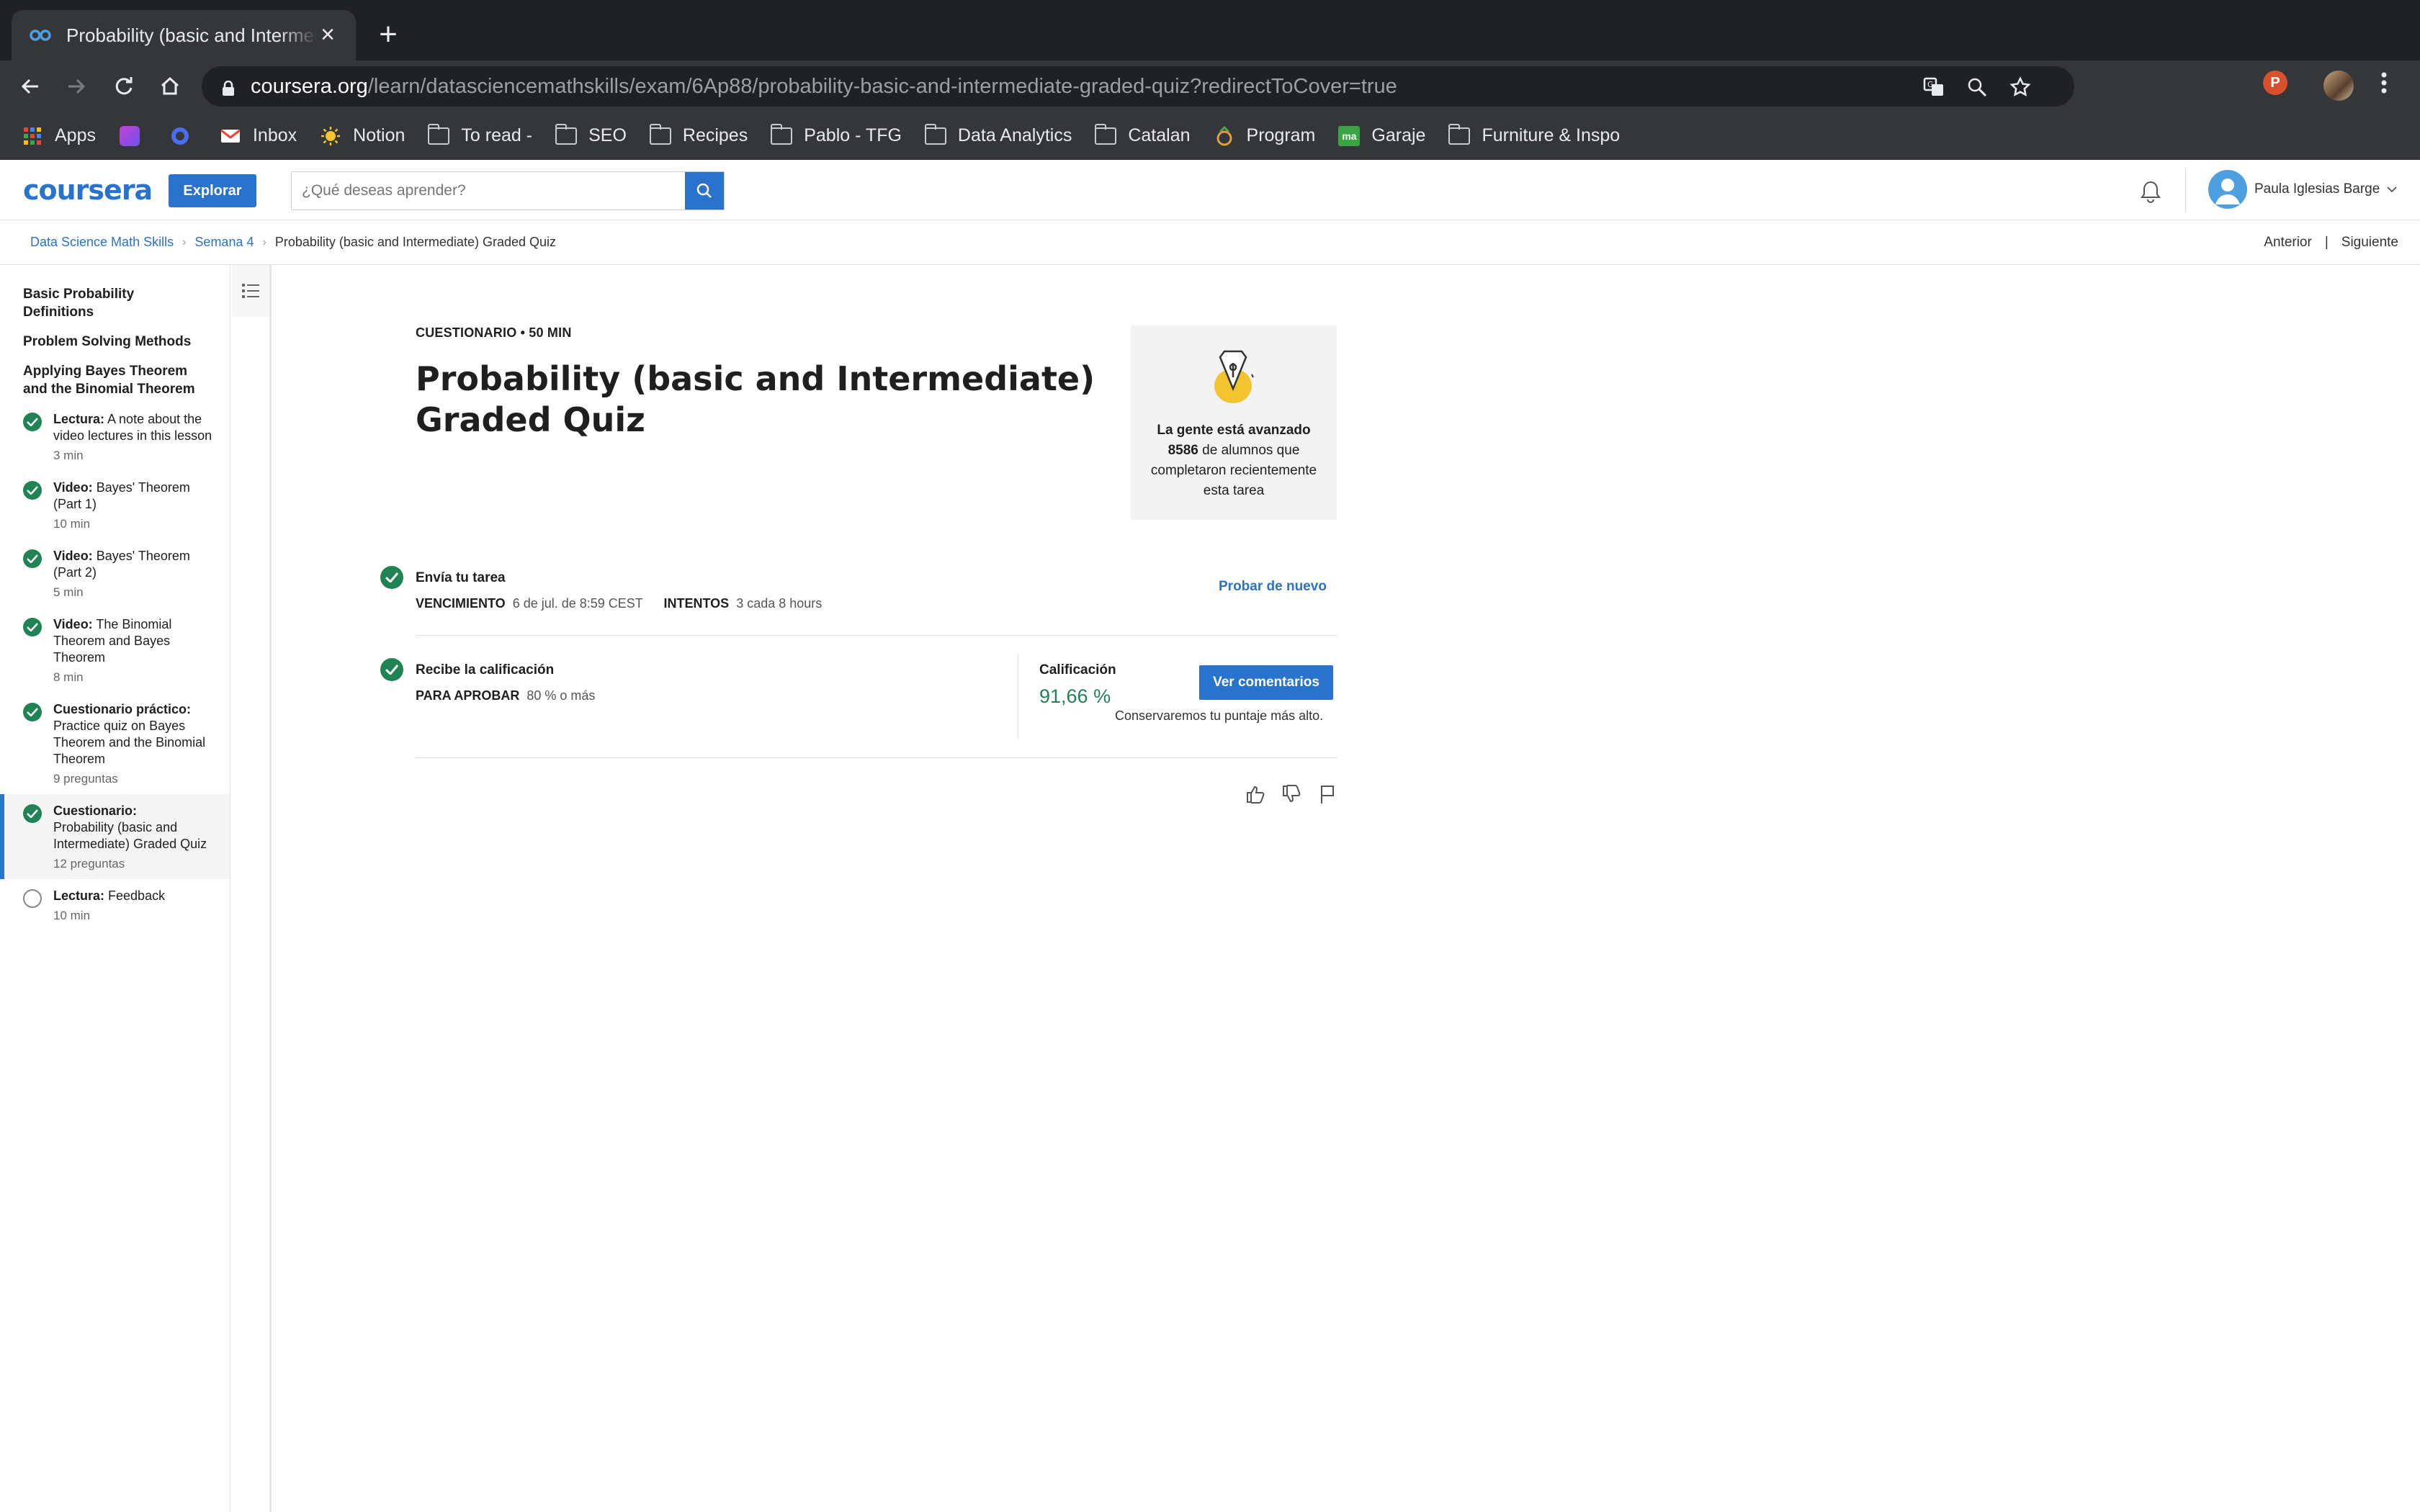 Image resolution: width=2420 pixels, height=1512 pixels. I want to click on bookmark-apps: Apps, so click(59, 135).